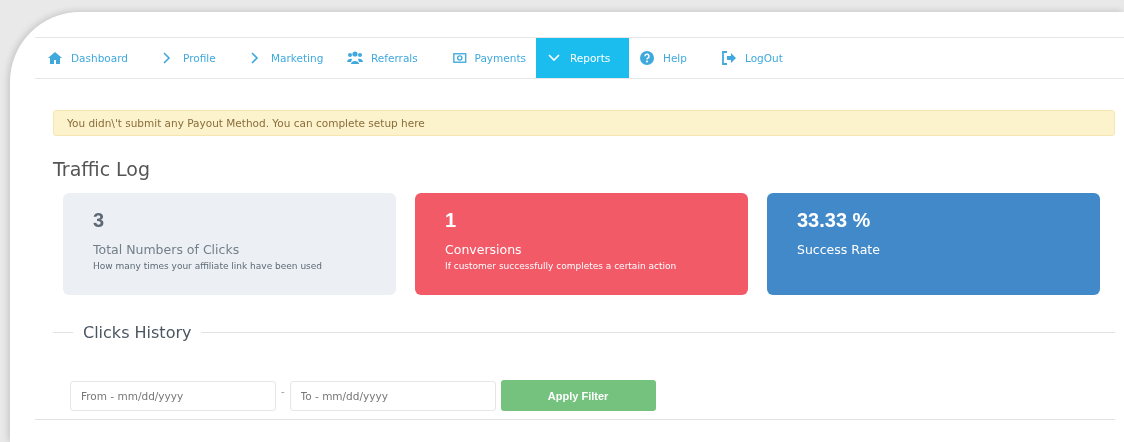 This screenshot has height=442, width=1124. I want to click on nav-tab: Payments, so click(489, 58).